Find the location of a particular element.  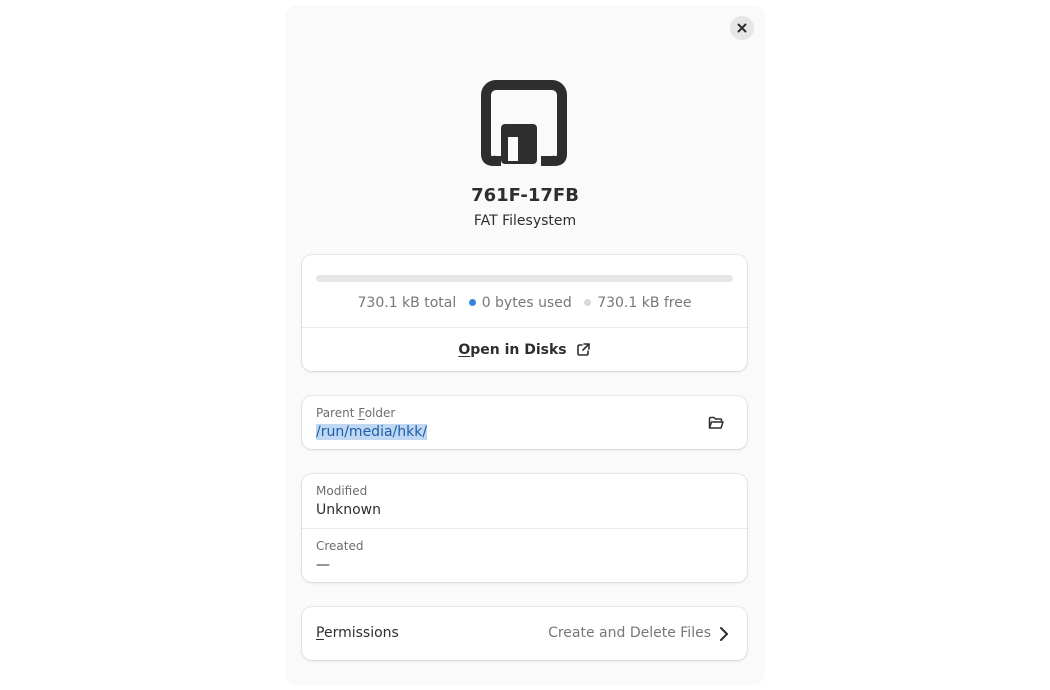

used-dot is located at coordinates (472, 302).